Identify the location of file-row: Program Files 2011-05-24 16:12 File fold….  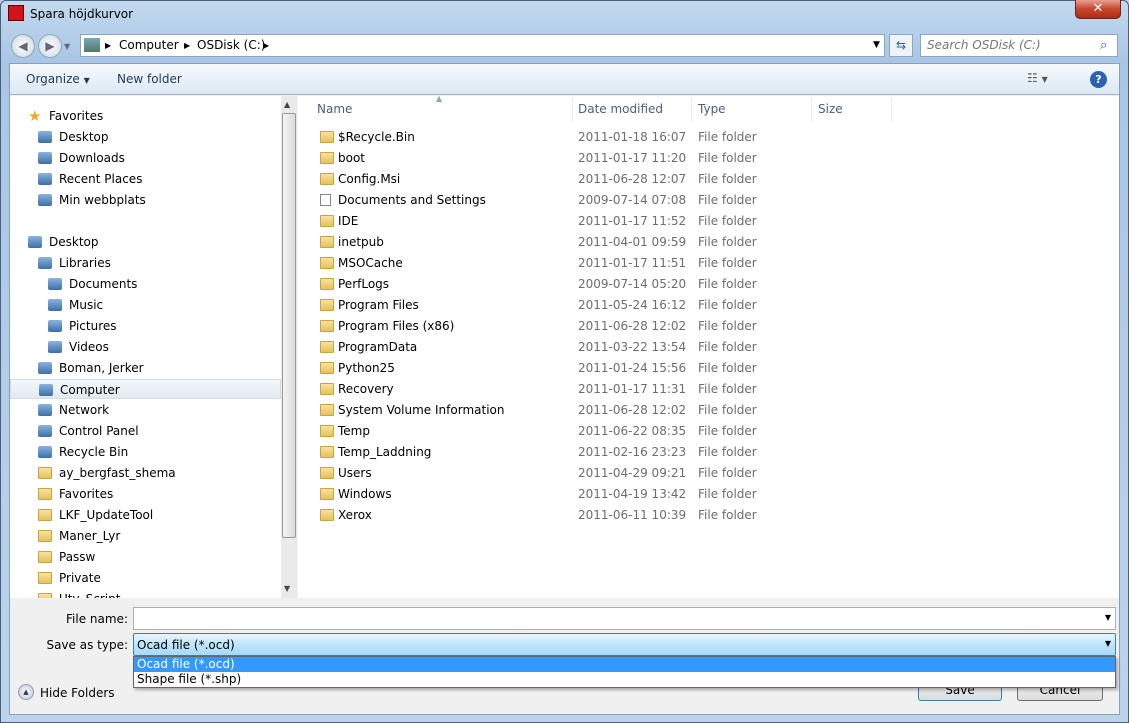
(596, 305).